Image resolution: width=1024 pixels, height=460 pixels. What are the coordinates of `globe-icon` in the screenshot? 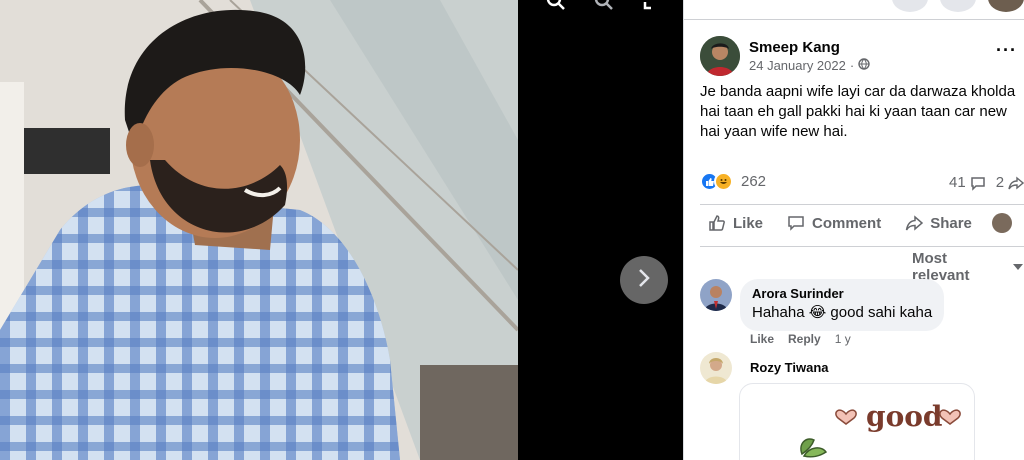 It's located at (864, 65).